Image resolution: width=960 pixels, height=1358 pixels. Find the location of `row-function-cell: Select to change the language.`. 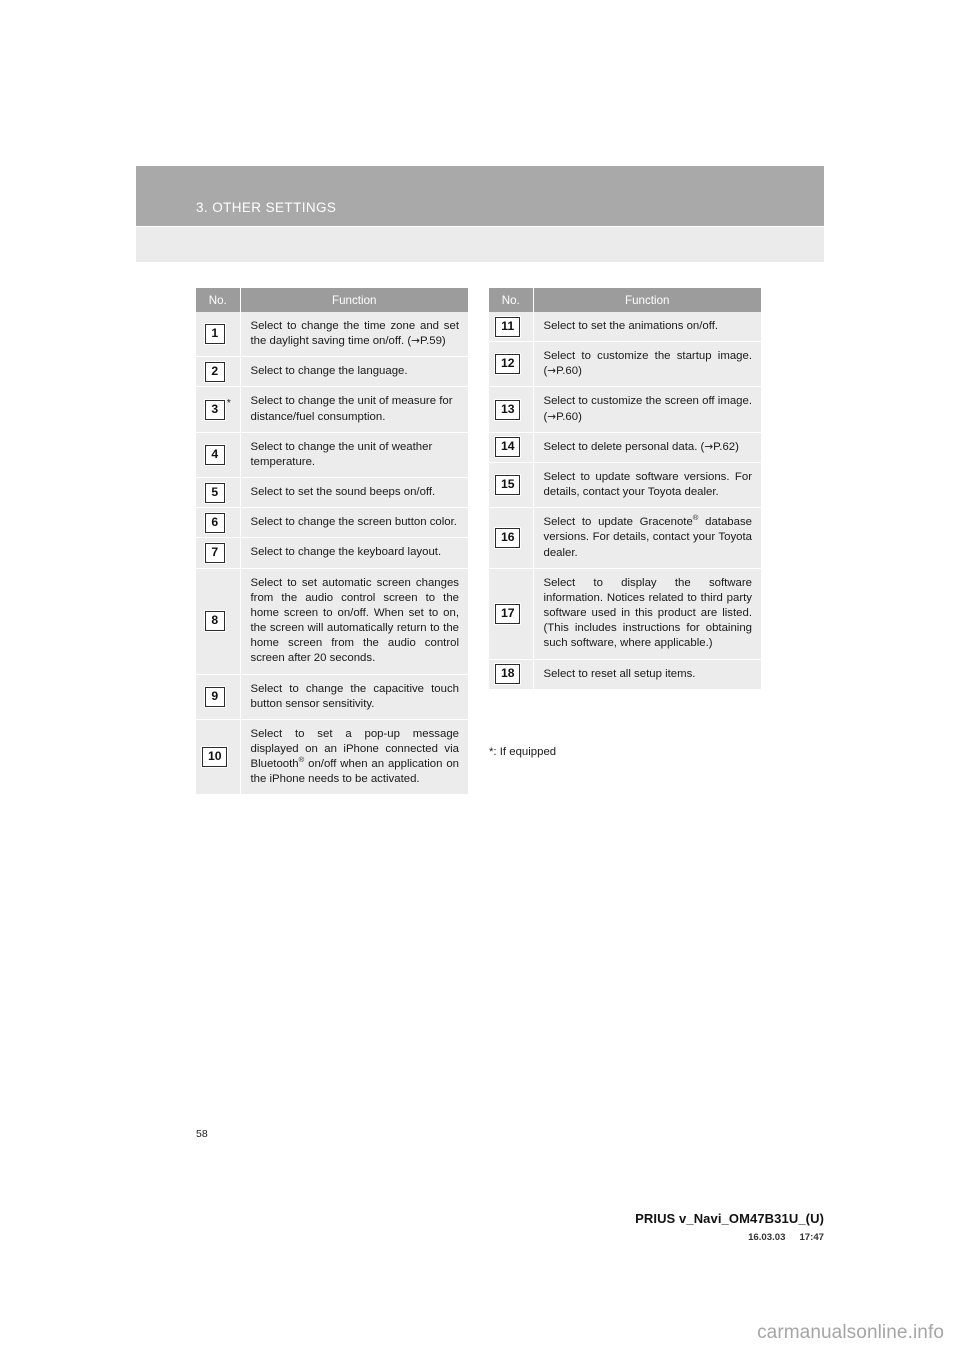

row-function-cell: Select to change the language. is located at coordinates (354, 372).